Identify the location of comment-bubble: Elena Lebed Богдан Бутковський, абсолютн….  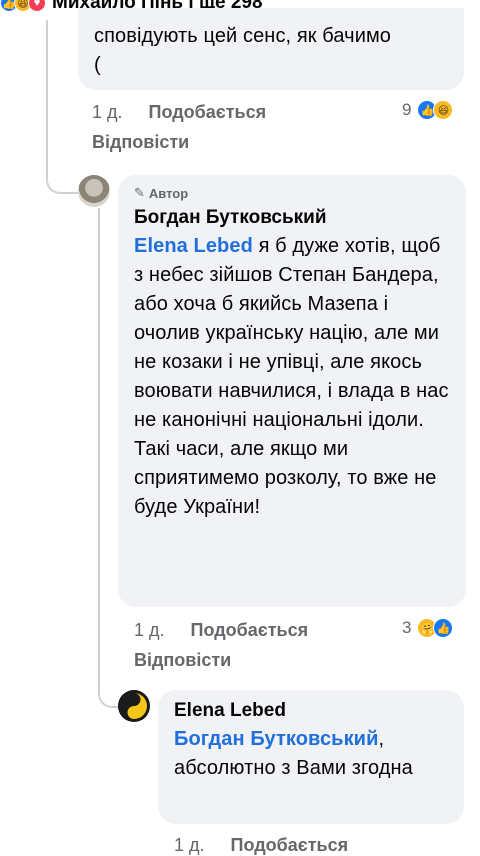
(311, 757).